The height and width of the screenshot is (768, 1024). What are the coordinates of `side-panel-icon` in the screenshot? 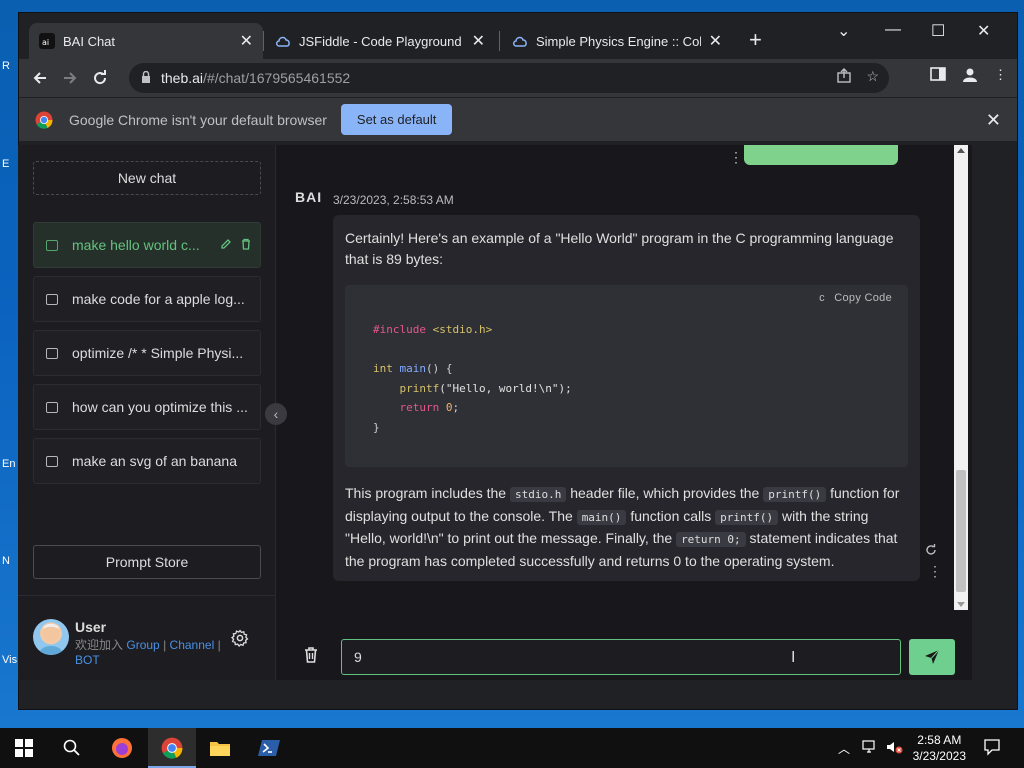 It's located at (938, 76).